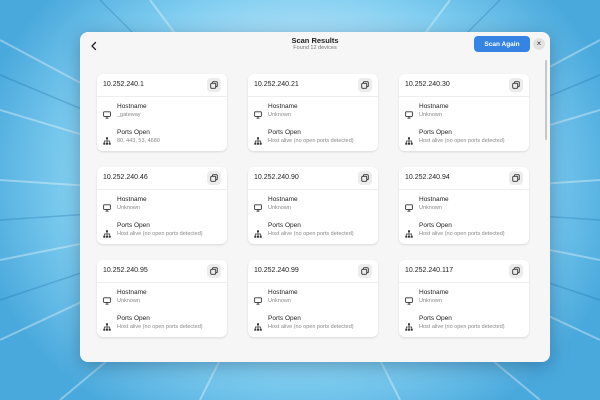 The height and width of the screenshot is (400, 600). Describe the element at coordinates (539, 44) in the screenshot. I see `close-button: ×` at that location.